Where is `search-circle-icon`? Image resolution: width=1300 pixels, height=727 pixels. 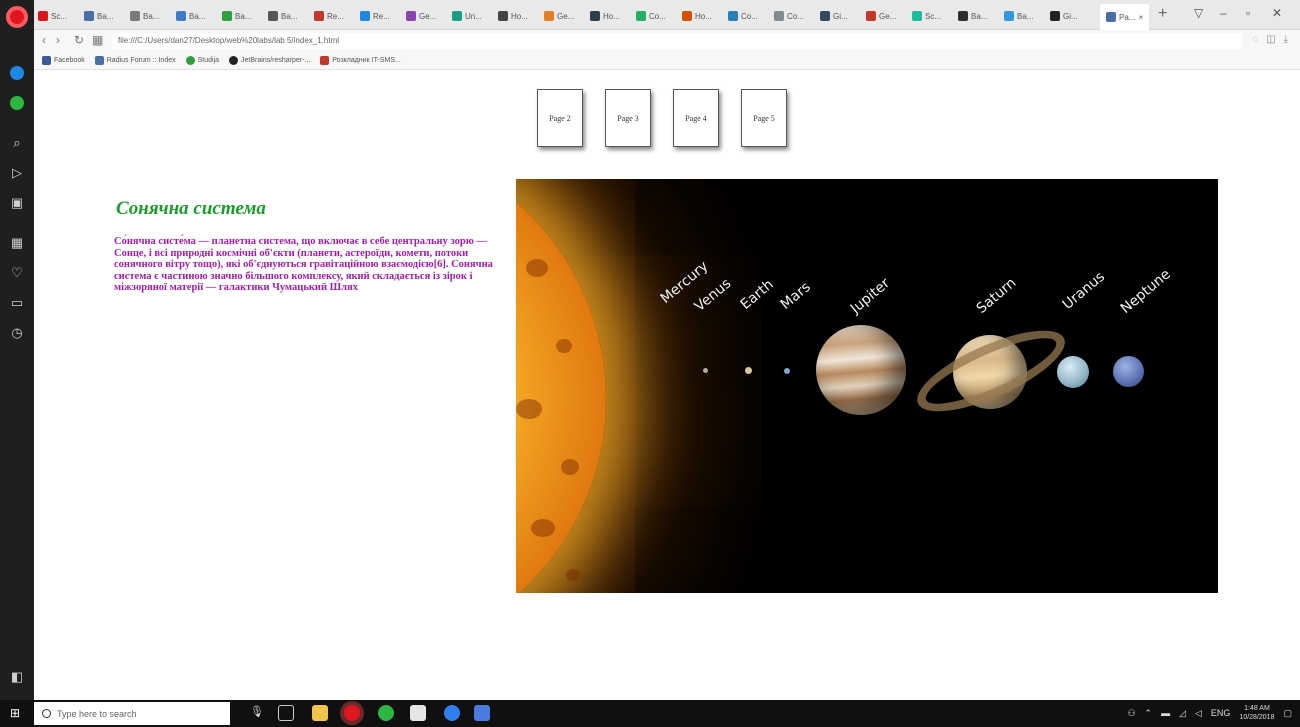
search-circle-icon is located at coordinates (46, 713).